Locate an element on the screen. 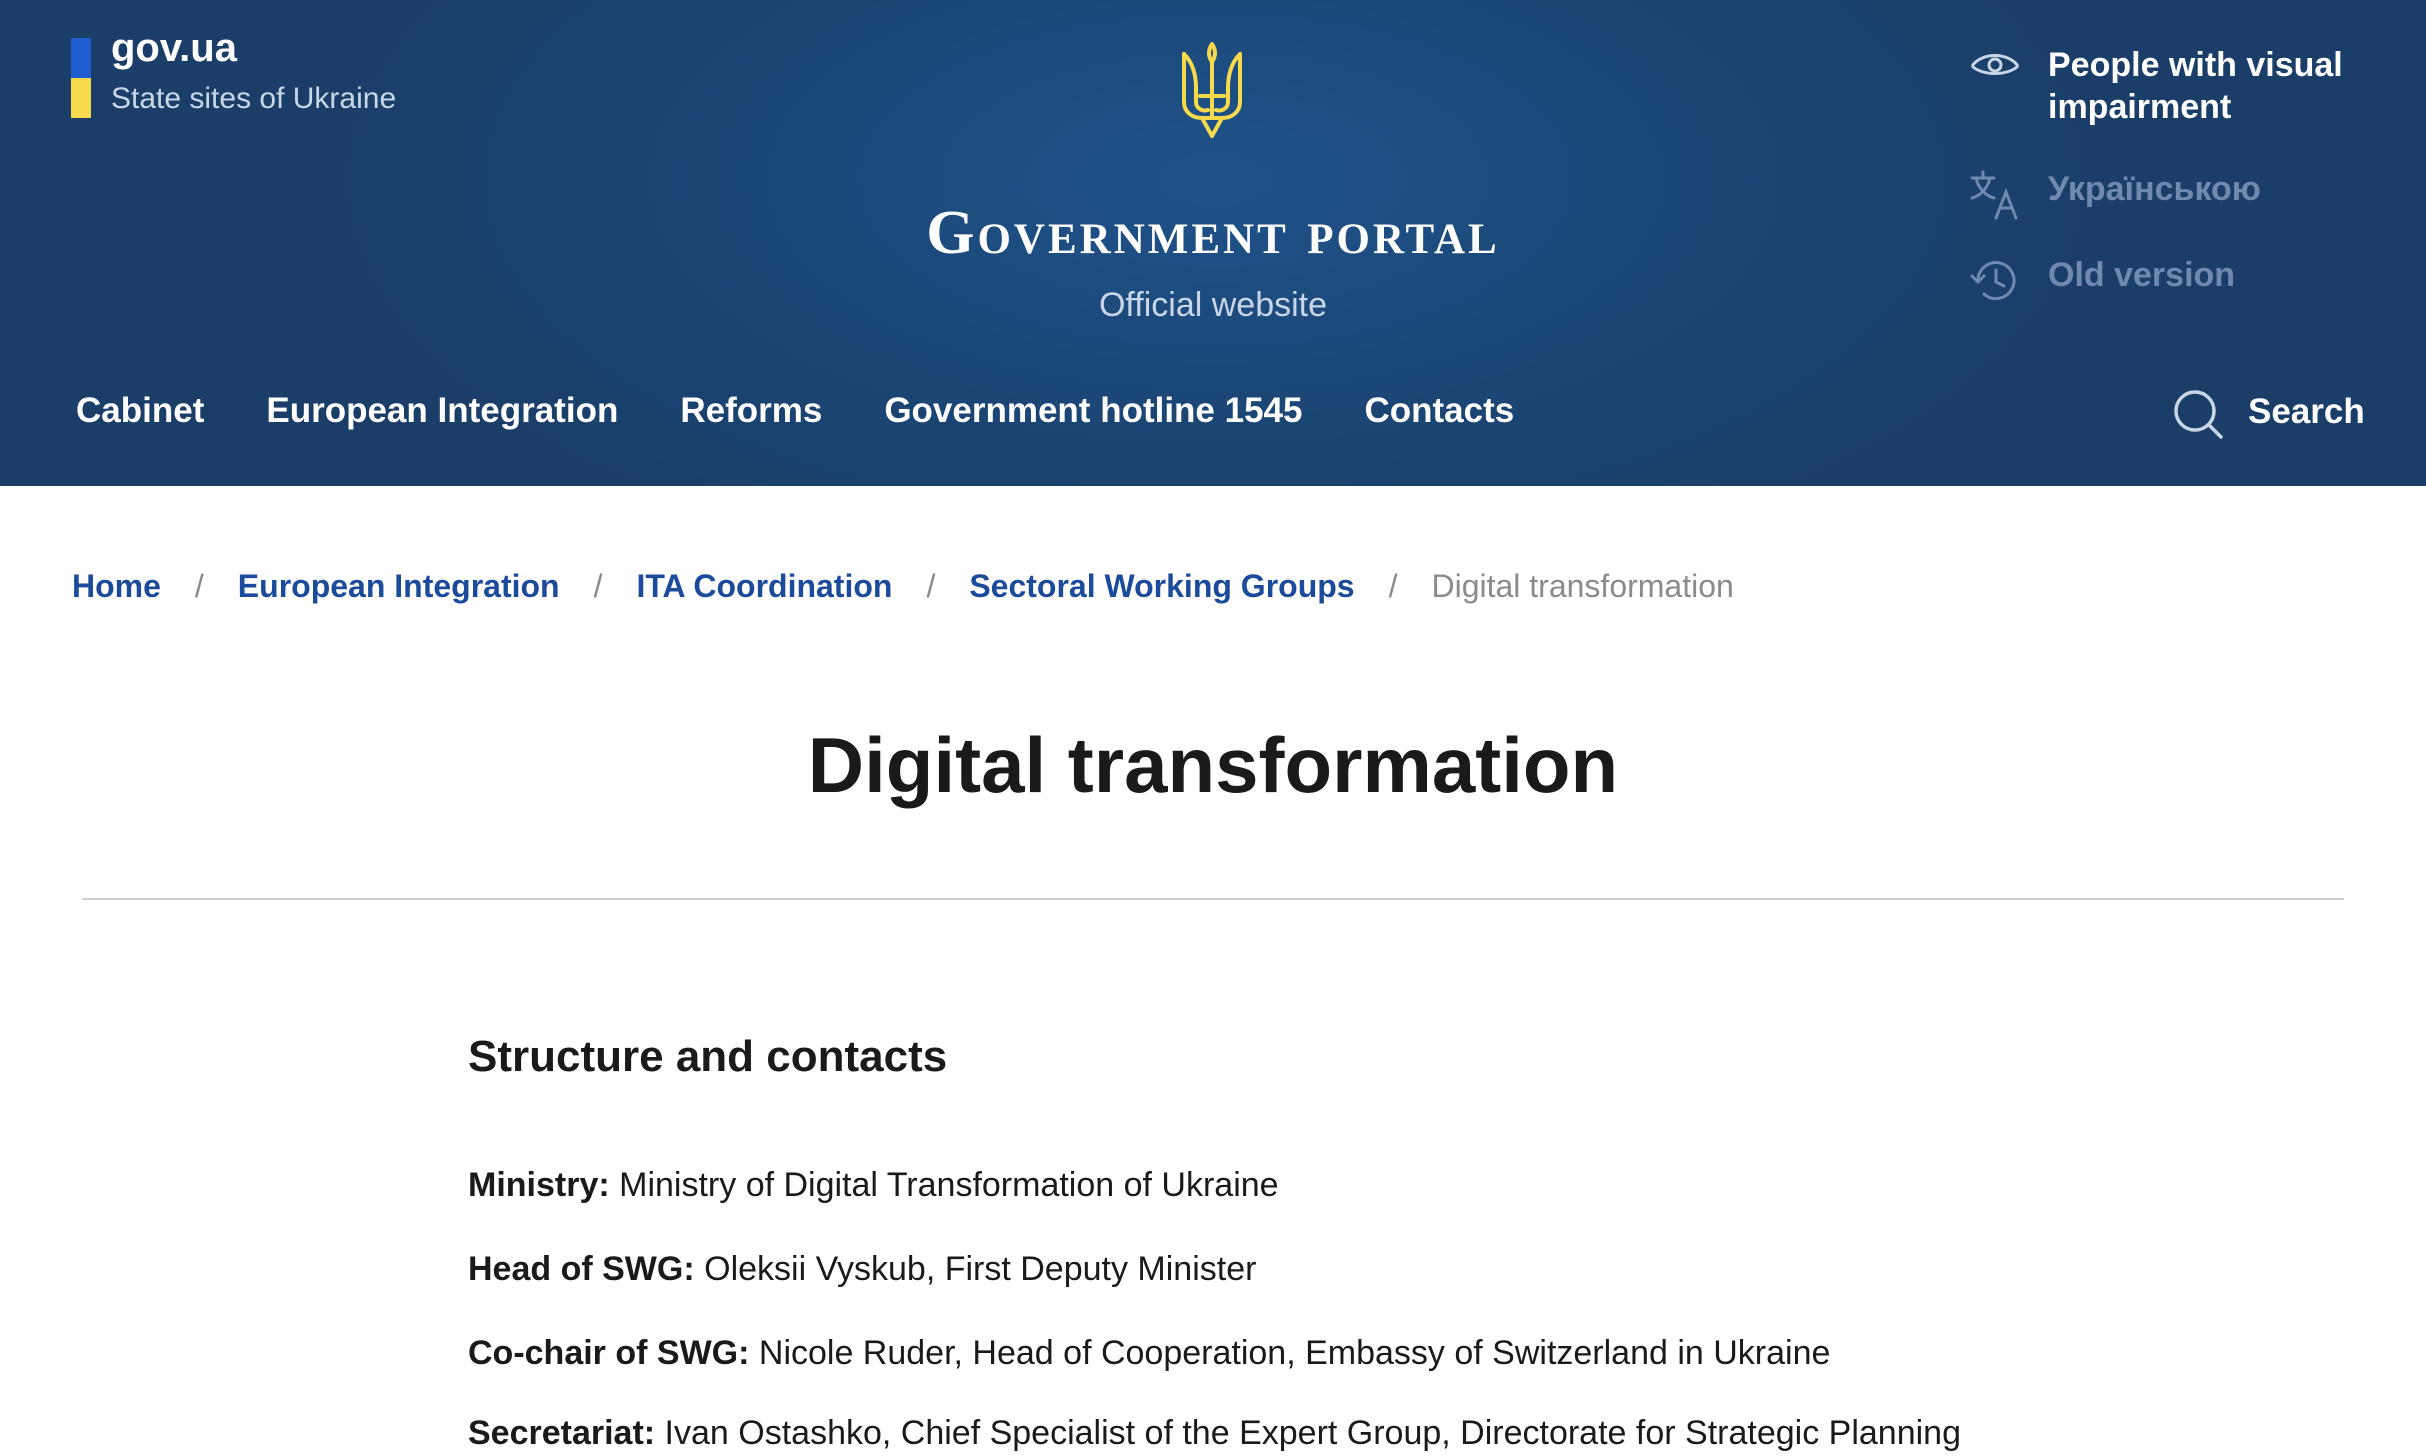 This screenshot has width=2426, height=1456. translate-icon is located at coordinates (1994, 195).